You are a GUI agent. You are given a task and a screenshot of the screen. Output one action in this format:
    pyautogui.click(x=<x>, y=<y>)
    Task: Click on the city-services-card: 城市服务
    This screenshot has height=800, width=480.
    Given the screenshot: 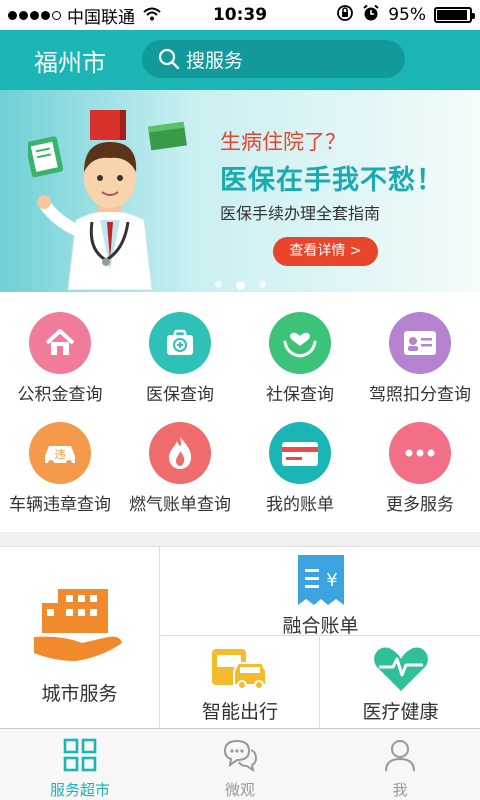 What is the action you would take?
    pyautogui.click(x=80, y=638)
    